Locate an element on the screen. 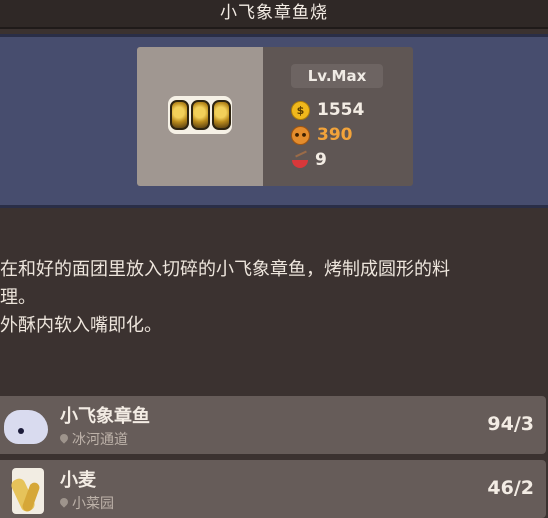  dish-image-frame is located at coordinates (200, 116).